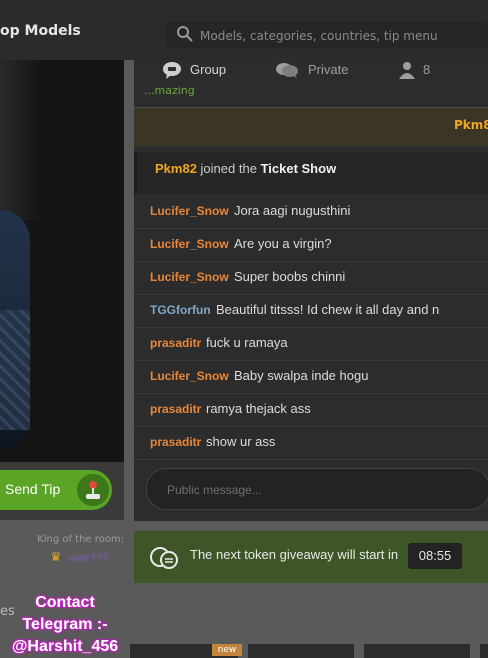 The height and width of the screenshot is (658, 488). Describe the element at coordinates (15, 370) in the screenshot. I see `video-frame-pattern` at that location.